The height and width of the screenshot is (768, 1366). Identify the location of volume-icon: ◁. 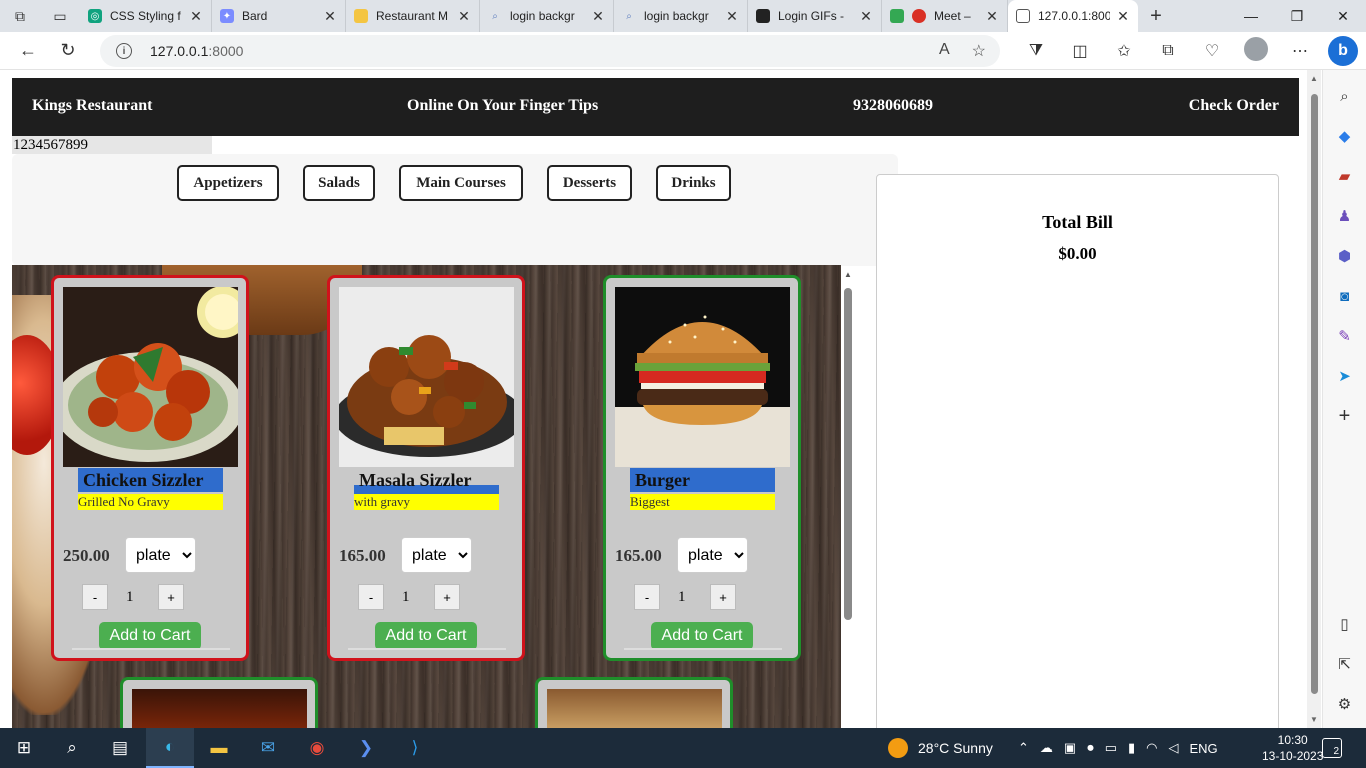
(1174, 748).